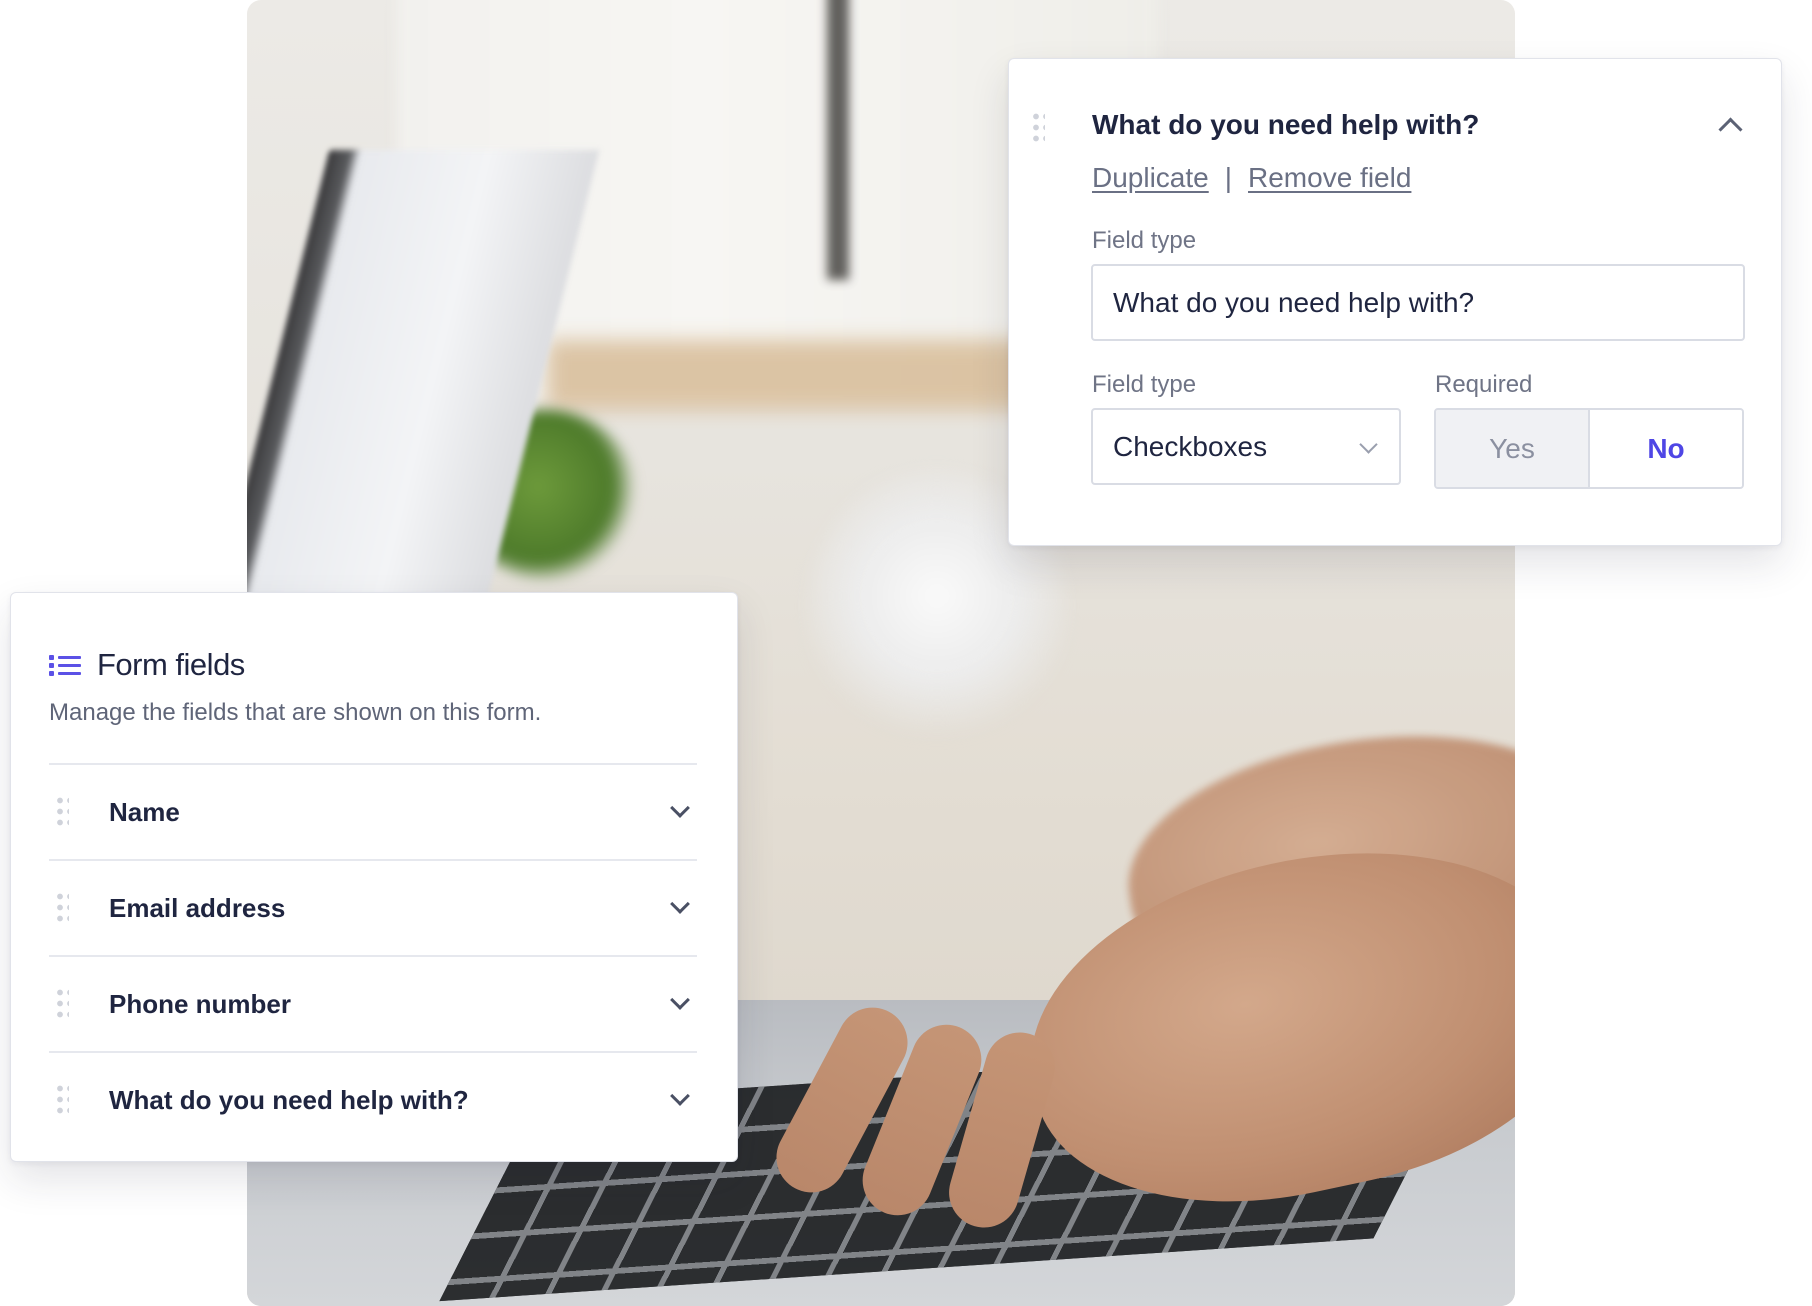 The width and height of the screenshot is (1812, 1306). Describe the element at coordinates (1666, 448) in the screenshot. I see `required-no-option: No` at that location.